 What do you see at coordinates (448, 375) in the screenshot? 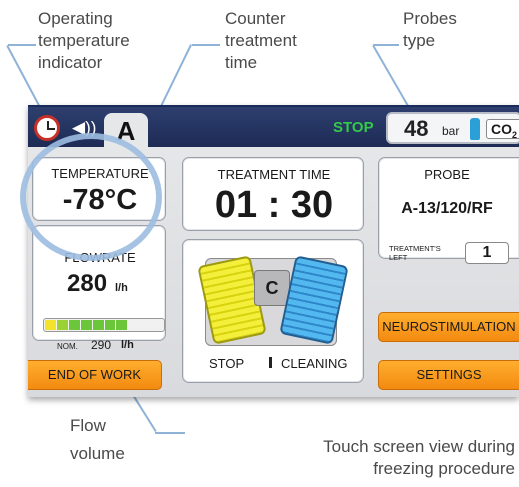
I see `settings-button: SETTINGS` at bounding box center [448, 375].